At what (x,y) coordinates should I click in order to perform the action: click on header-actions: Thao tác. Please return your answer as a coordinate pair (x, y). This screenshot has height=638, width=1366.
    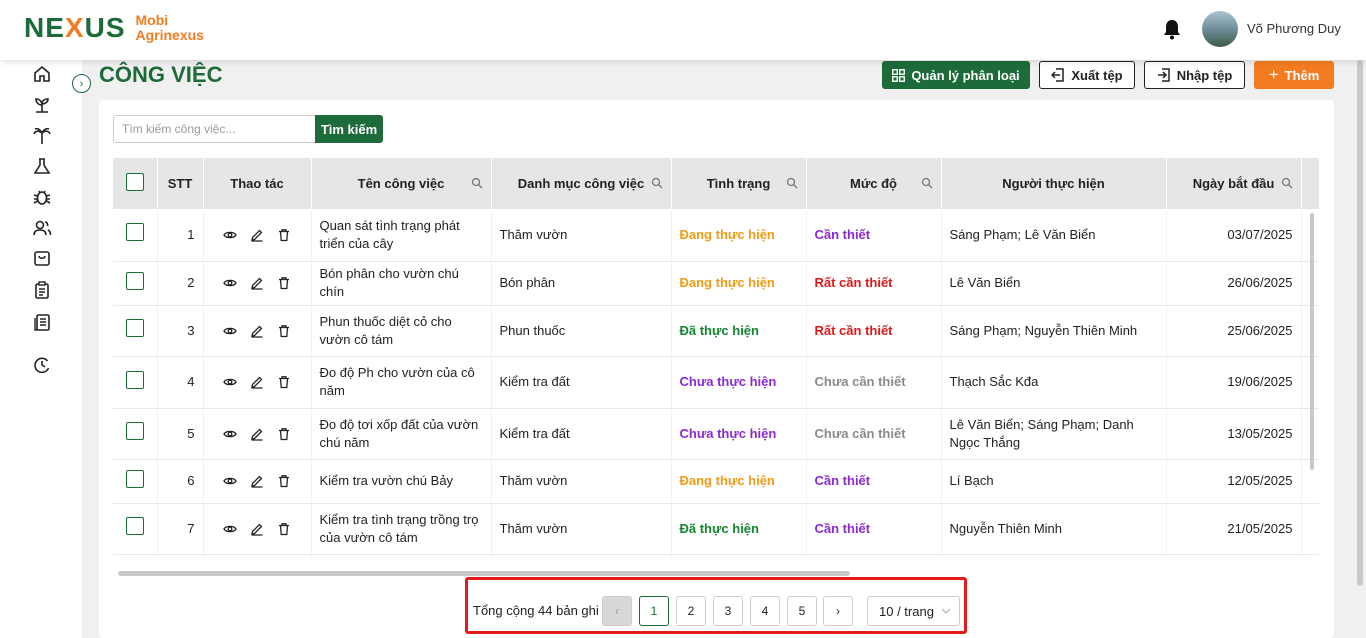
    Looking at the image, I should click on (257, 183).